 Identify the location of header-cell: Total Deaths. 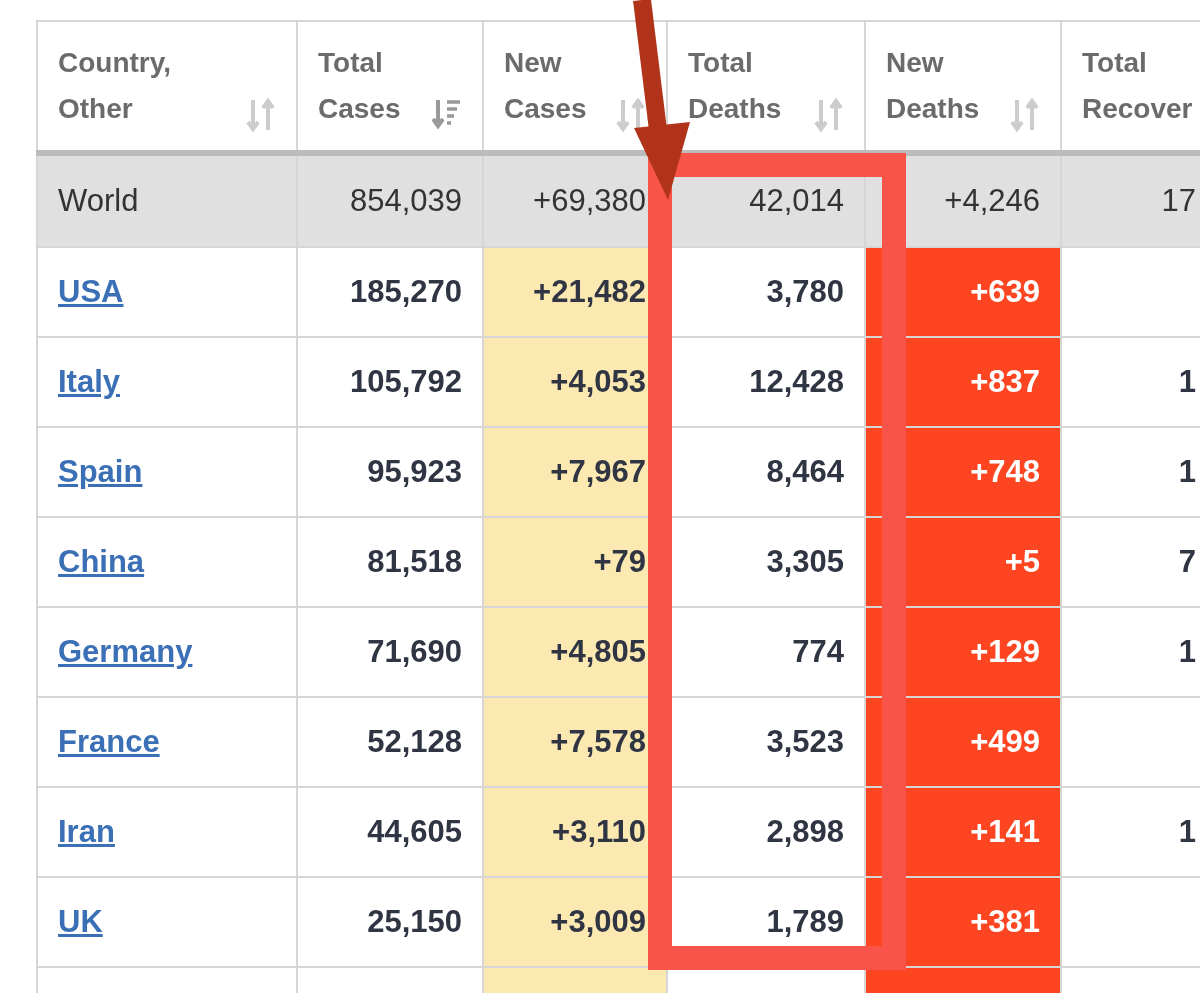
(766, 87).